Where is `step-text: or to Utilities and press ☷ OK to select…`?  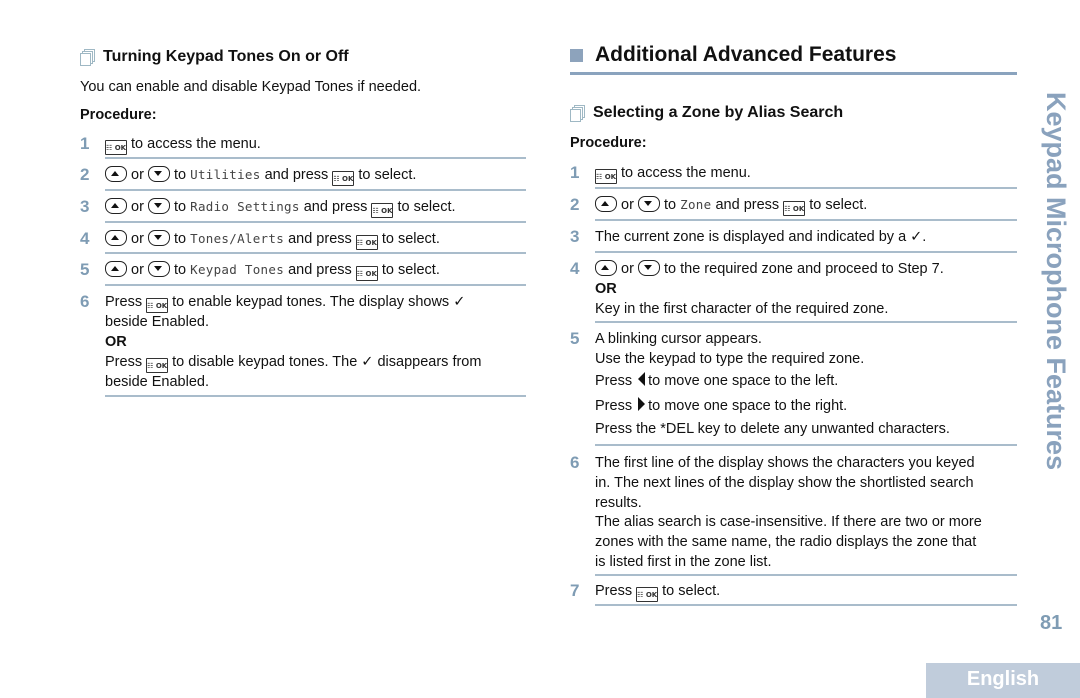
step-text: or to Utilities and press ☷ OK to select… is located at coordinates (260, 175).